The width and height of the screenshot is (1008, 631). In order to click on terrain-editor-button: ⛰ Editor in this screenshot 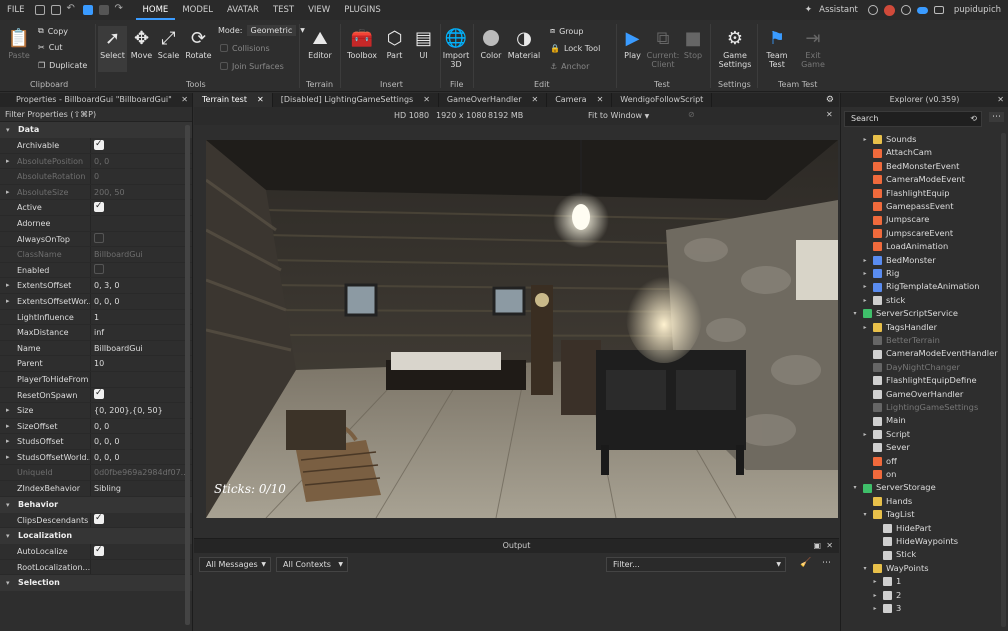, I will do `click(320, 44)`.